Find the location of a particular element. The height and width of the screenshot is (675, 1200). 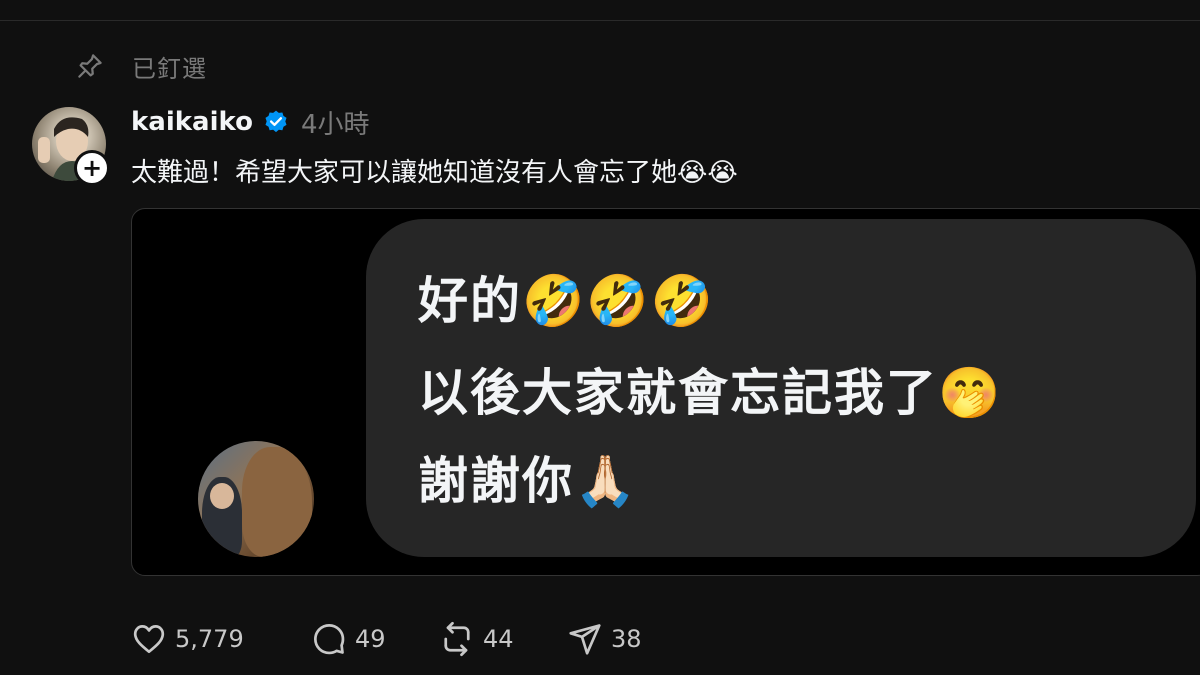

reply-count: 49 is located at coordinates (370, 639).